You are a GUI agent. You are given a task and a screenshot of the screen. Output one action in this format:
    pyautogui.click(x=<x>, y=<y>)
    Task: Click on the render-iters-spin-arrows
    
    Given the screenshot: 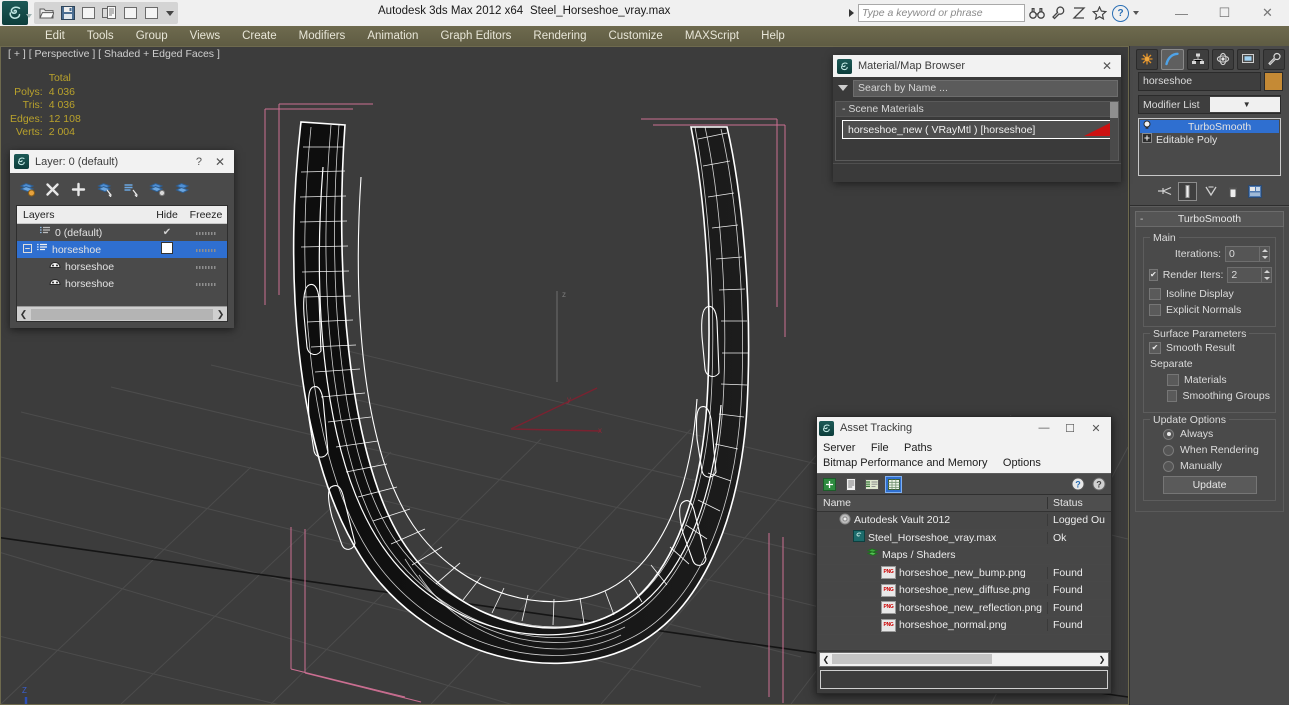 What is the action you would take?
    pyautogui.click(x=1267, y=275)
    